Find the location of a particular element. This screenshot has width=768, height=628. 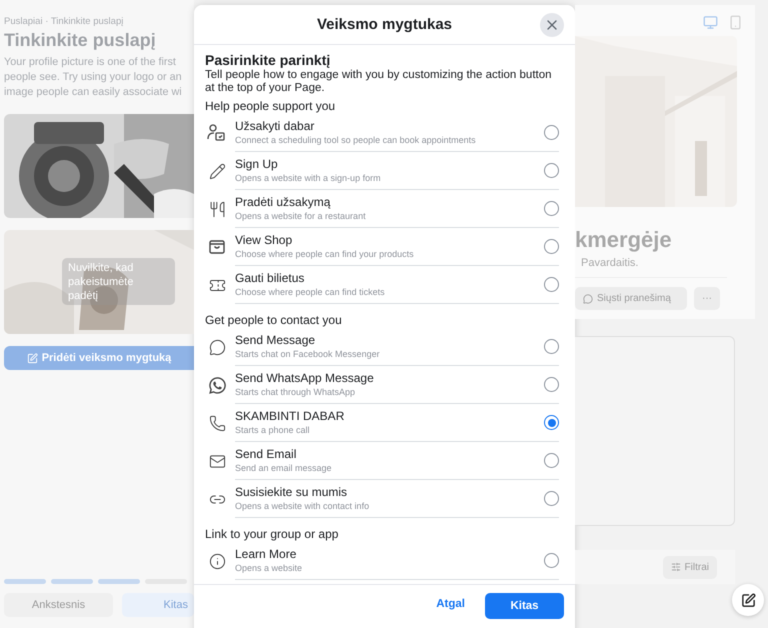

shop-icon is located at coordinates (217, 247).